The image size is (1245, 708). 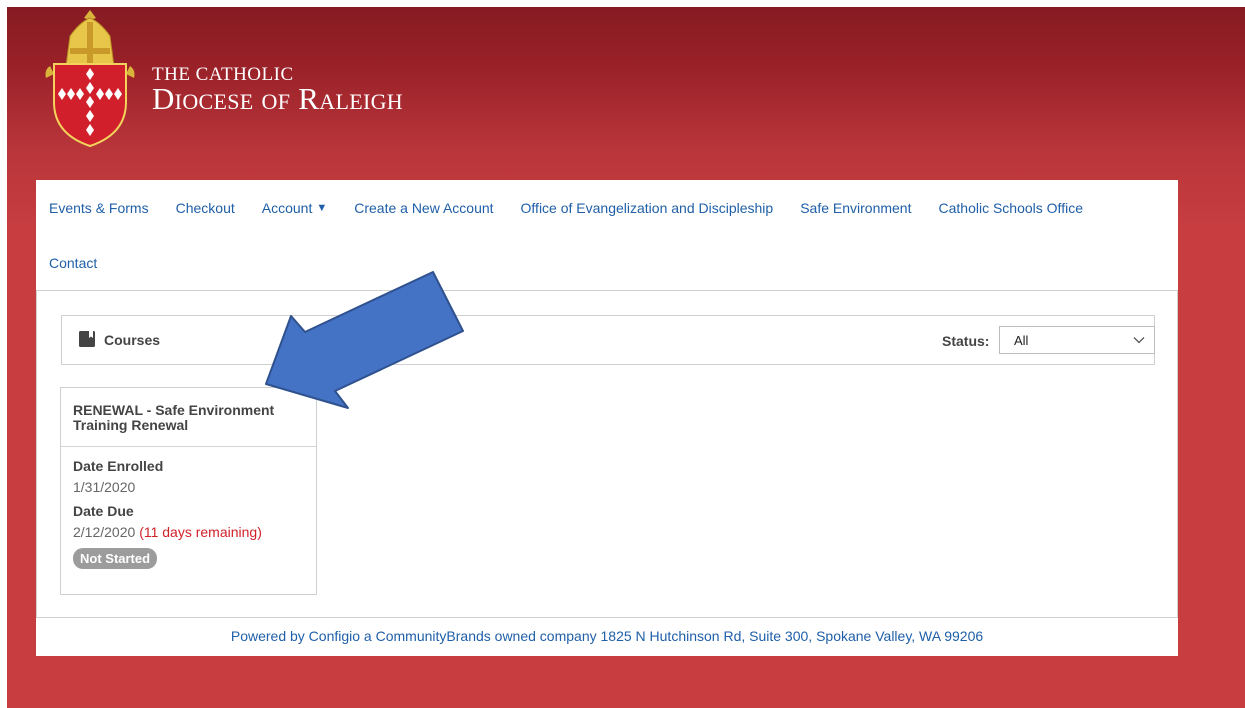 What do you see at coordinates (322, 208) in the screenshot?
I see `caret-down-icon: ▼` at bounding box center [322, 208].